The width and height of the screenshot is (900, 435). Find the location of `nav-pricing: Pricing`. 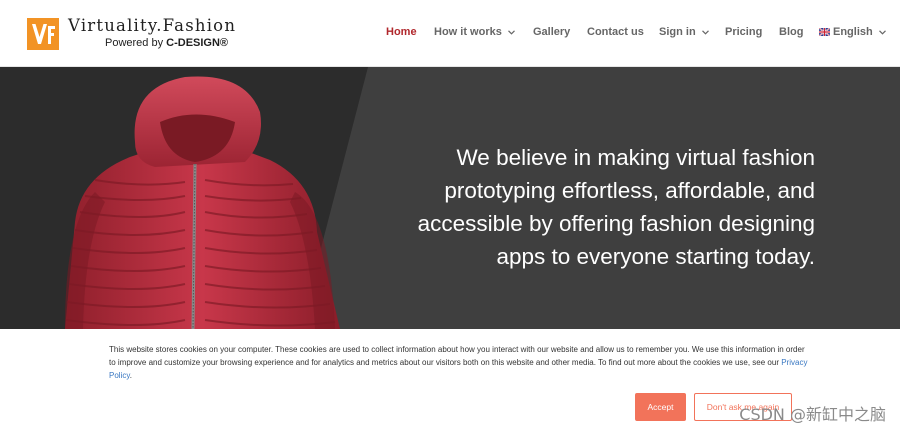

nav-pricing: Pricing is located at coordinates (743, 32).